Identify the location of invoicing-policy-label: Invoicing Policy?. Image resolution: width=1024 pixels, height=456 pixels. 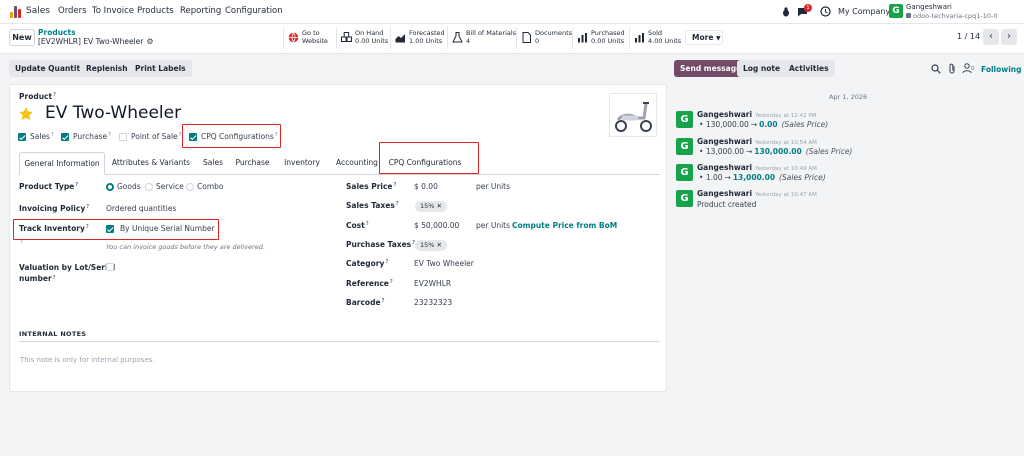
(54, 208).